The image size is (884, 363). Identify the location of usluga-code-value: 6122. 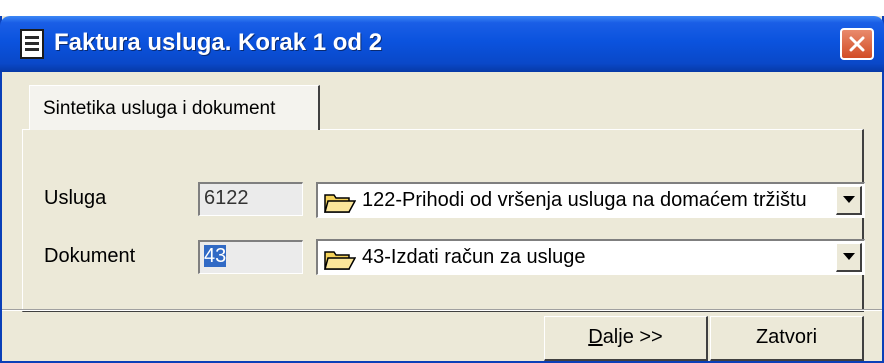
(226, 198).